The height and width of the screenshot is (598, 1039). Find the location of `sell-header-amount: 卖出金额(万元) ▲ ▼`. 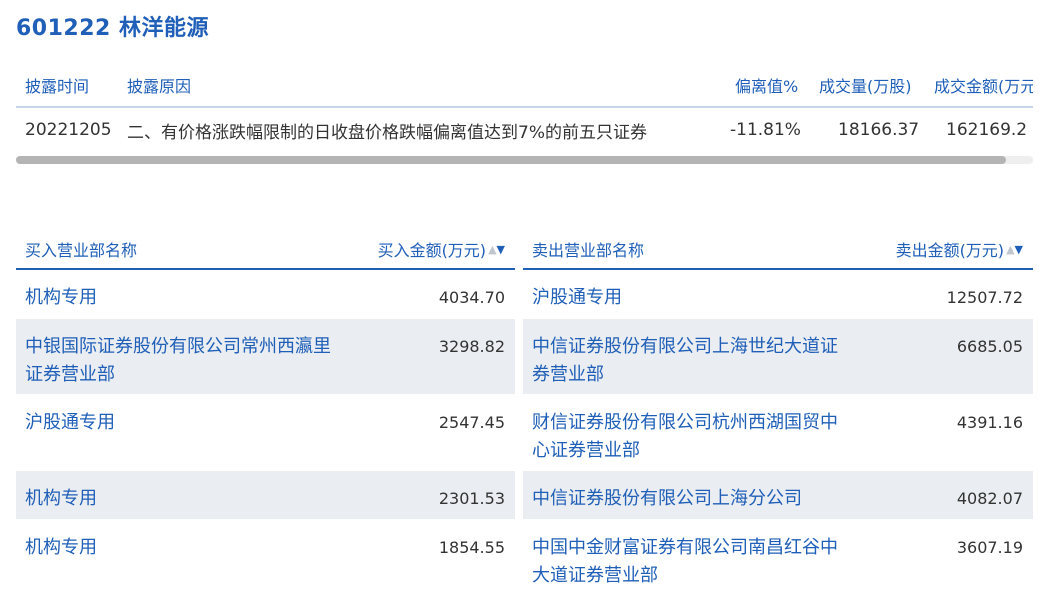

sell-header-amount: 卖出金额(万元) ▲ ▼ is located at coordinates (959, 249).